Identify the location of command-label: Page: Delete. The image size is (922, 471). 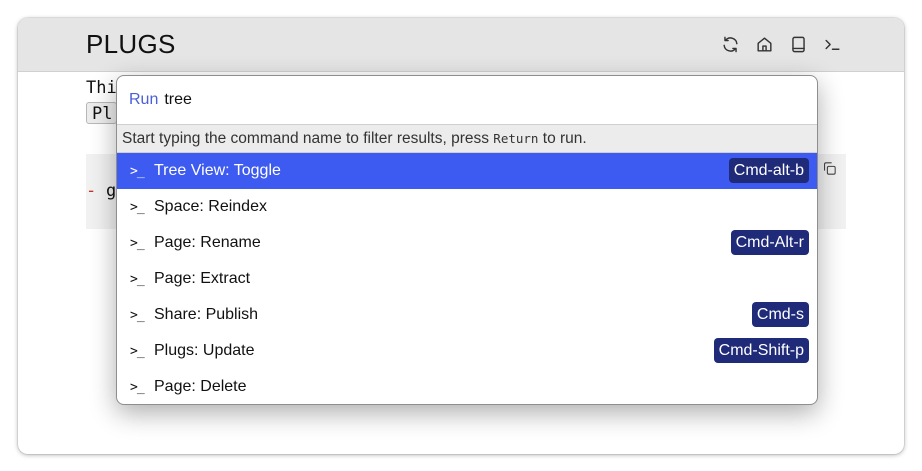
(200, 386).